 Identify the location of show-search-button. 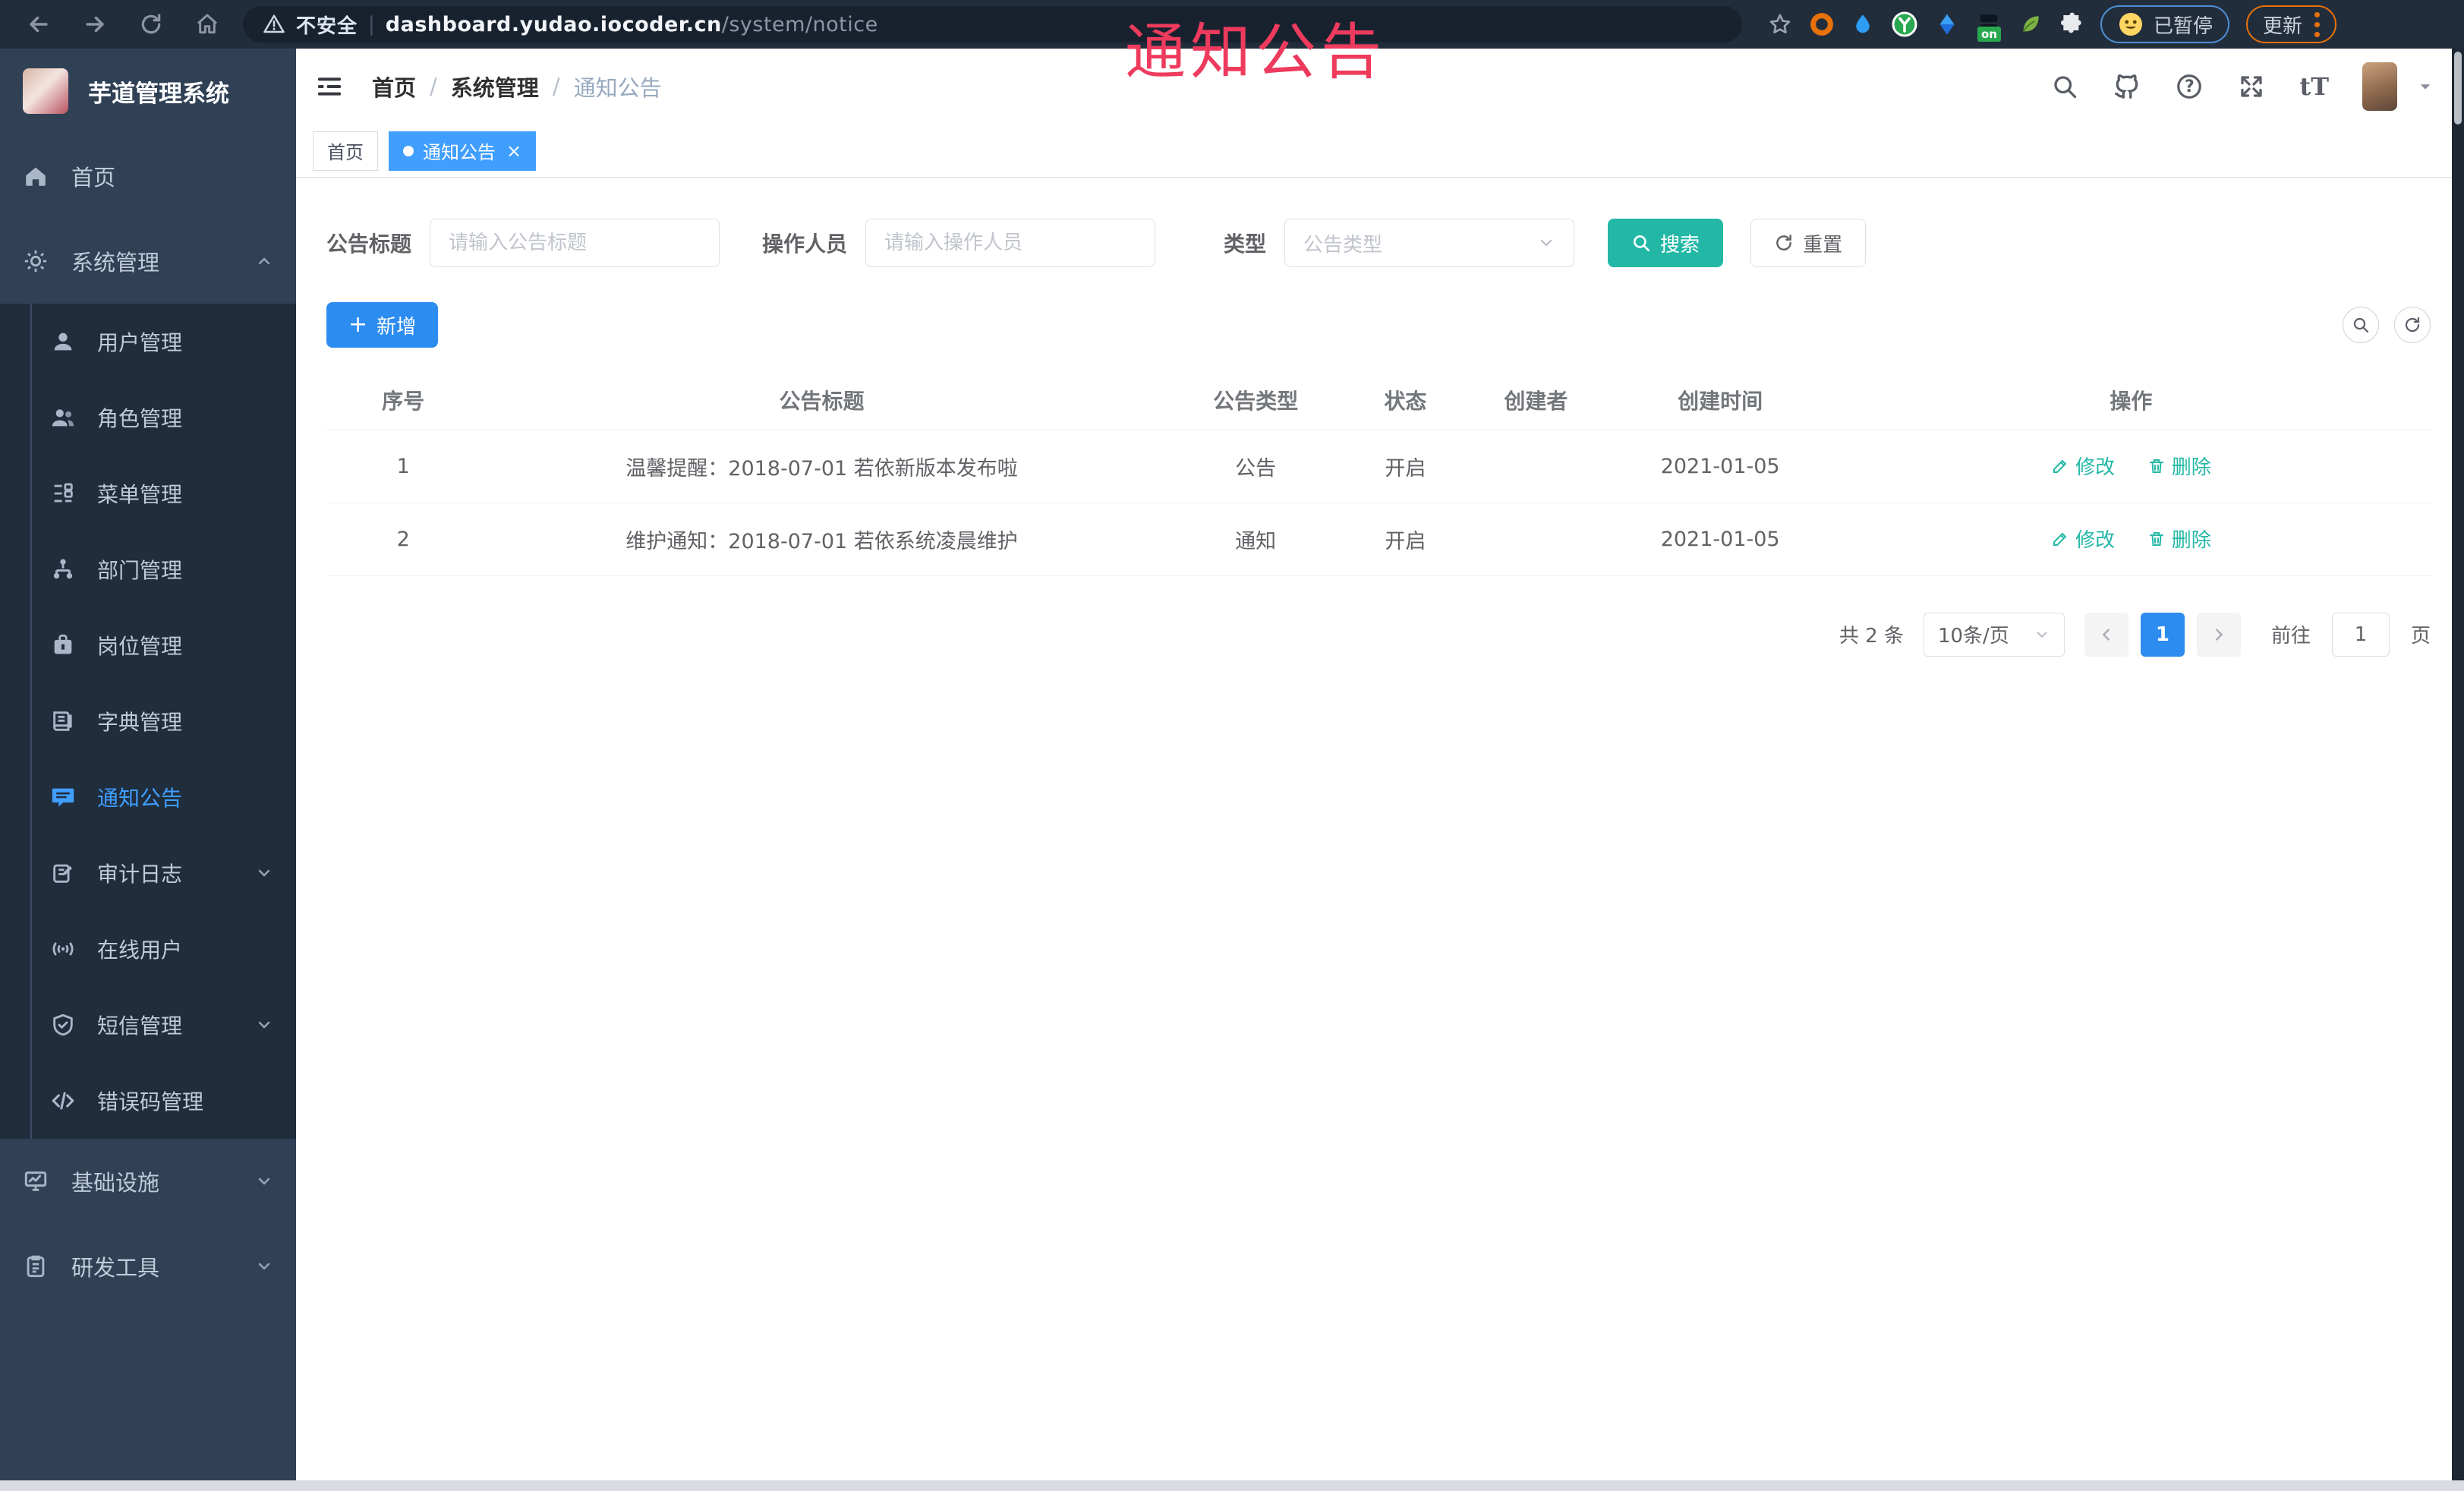
(2361, 325).